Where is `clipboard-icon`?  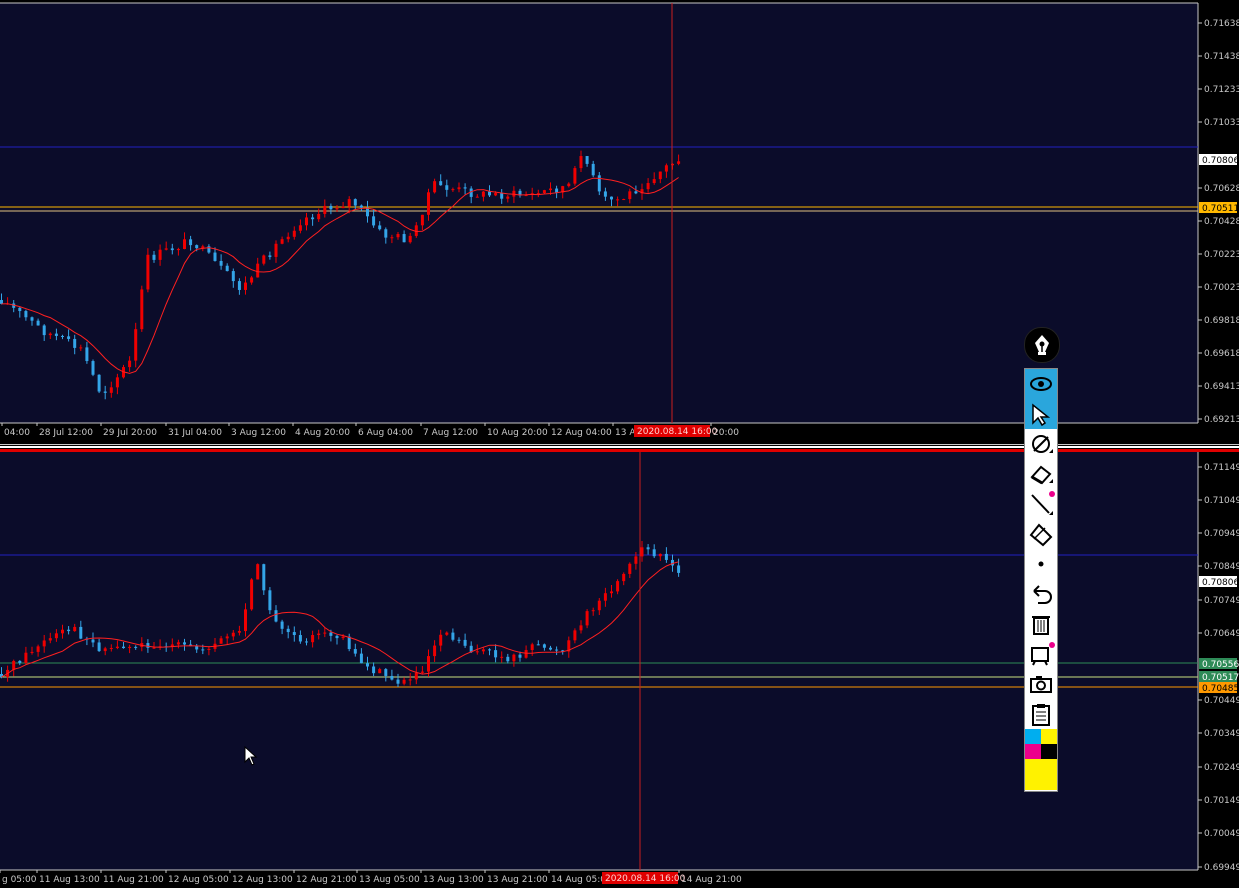 clipboard-icon is located at coordinates (1041, 714).